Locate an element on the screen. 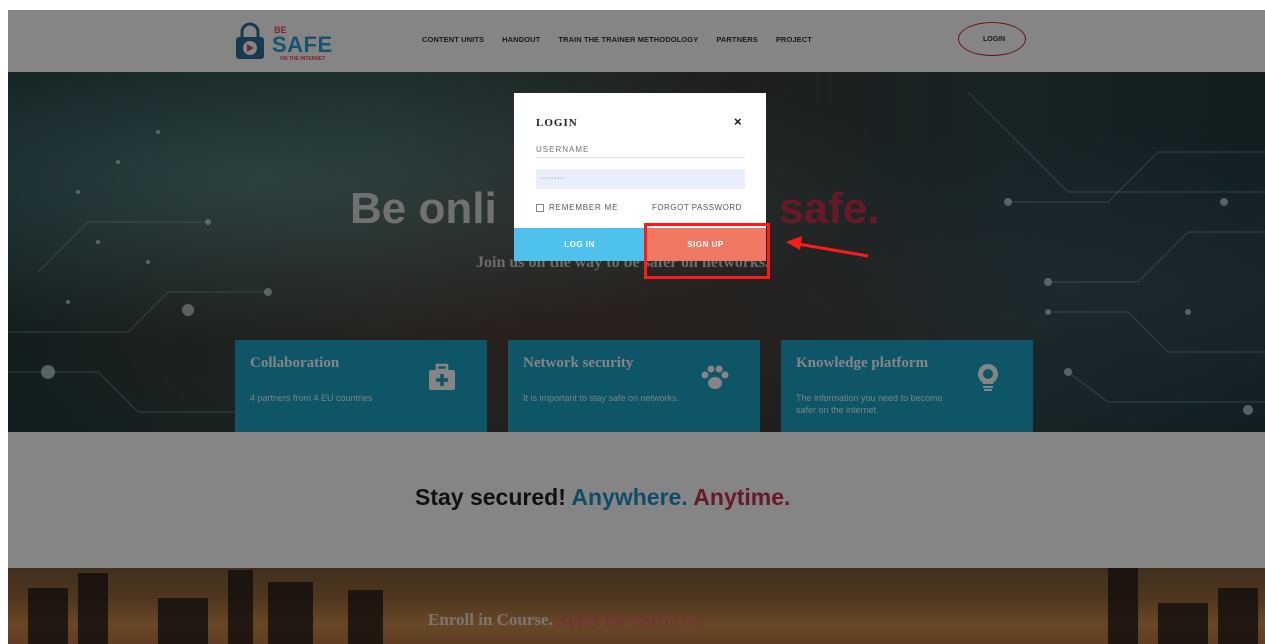  remember-me-checkbox: REMEMBER ME is located at coordinates (577, 207).